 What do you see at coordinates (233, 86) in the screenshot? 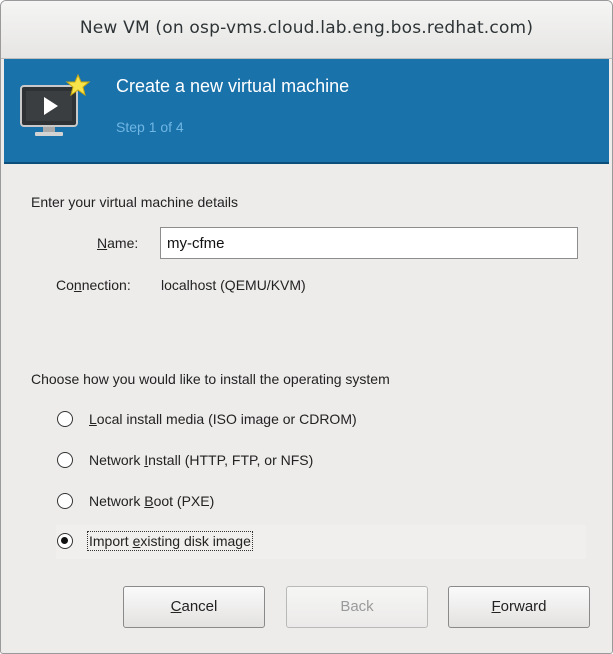
I see `banner-heading: Create a new virtual machine` at bounding box center [233, 86].